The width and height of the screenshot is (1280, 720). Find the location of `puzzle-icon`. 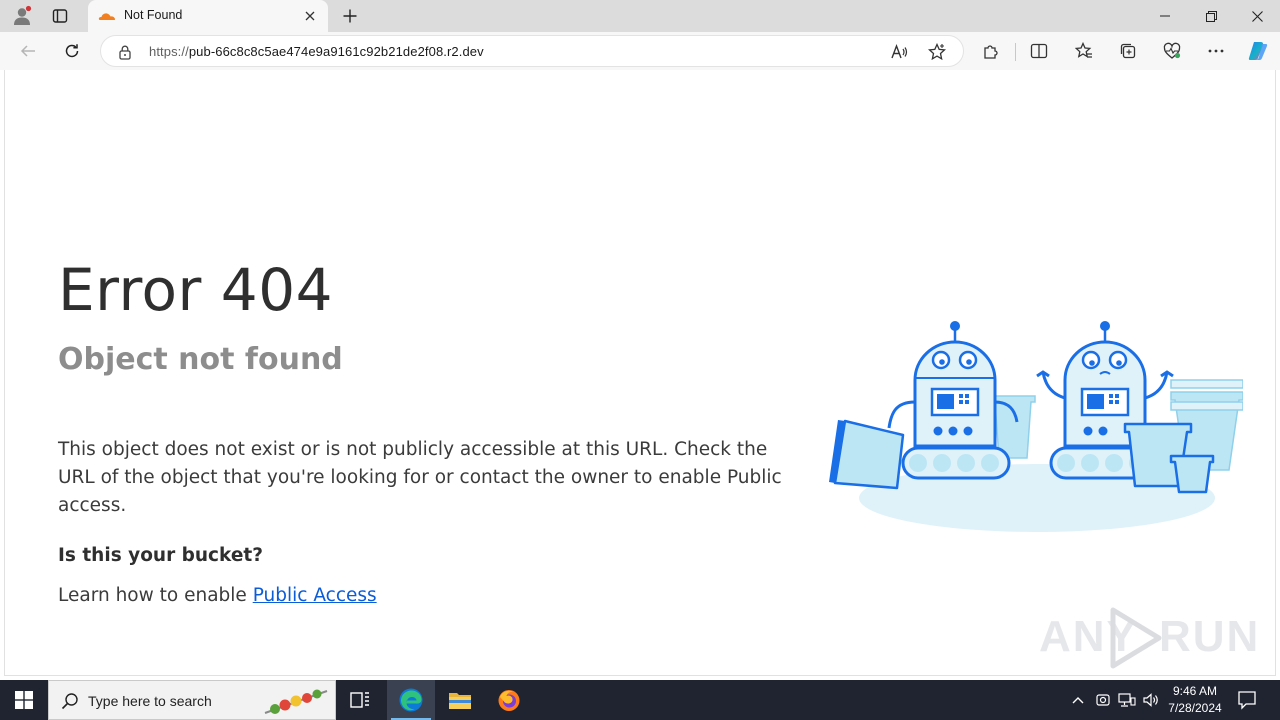

puzzle-icon is located at coordinates (991, 52).